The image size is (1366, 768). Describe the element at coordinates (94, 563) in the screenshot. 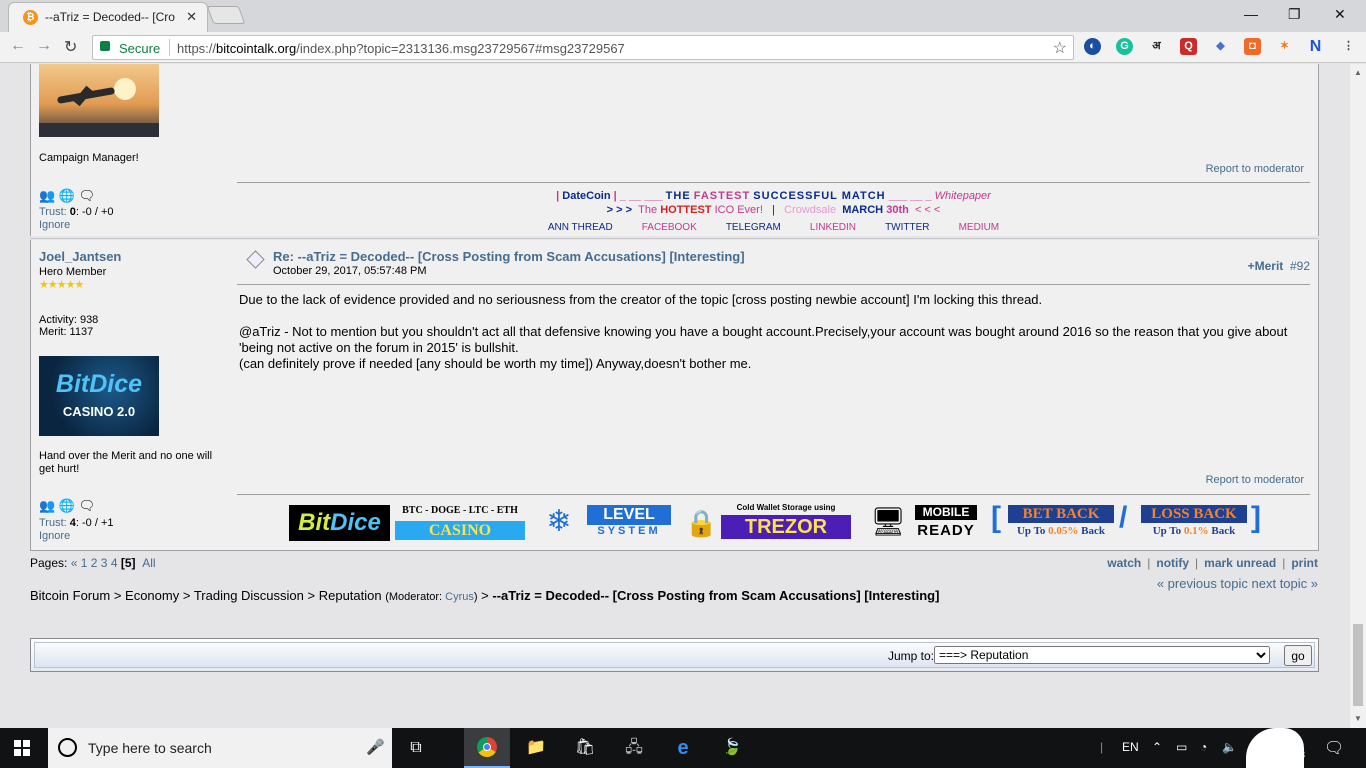

I see `page-link-2: 2` at that location.